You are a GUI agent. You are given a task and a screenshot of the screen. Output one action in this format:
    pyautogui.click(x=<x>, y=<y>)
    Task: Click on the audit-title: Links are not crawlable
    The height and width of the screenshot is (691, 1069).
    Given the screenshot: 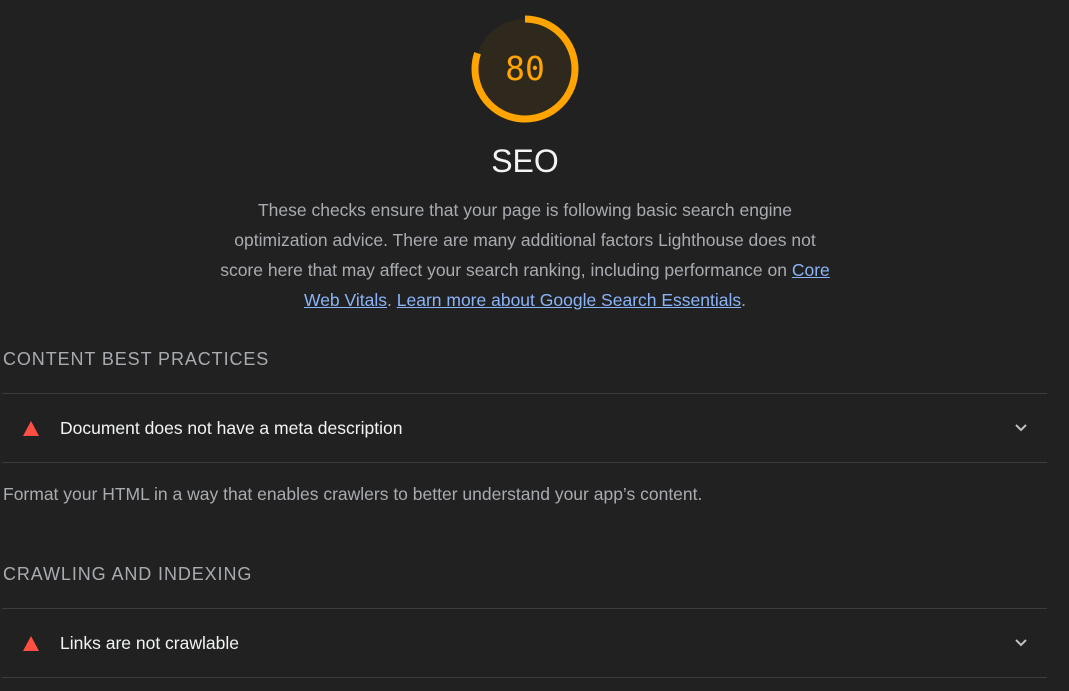 What is the action you would take?
    pyautogui.click(x=149, y=643)
    